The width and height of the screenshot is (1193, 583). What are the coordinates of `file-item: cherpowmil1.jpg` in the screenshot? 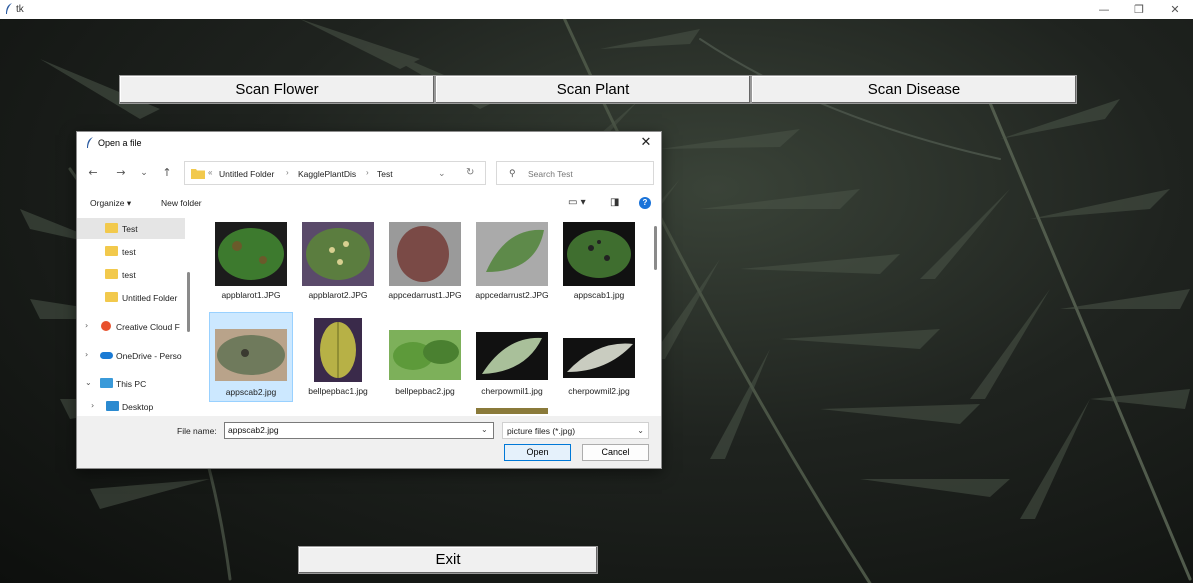 It's located at (512, 357).